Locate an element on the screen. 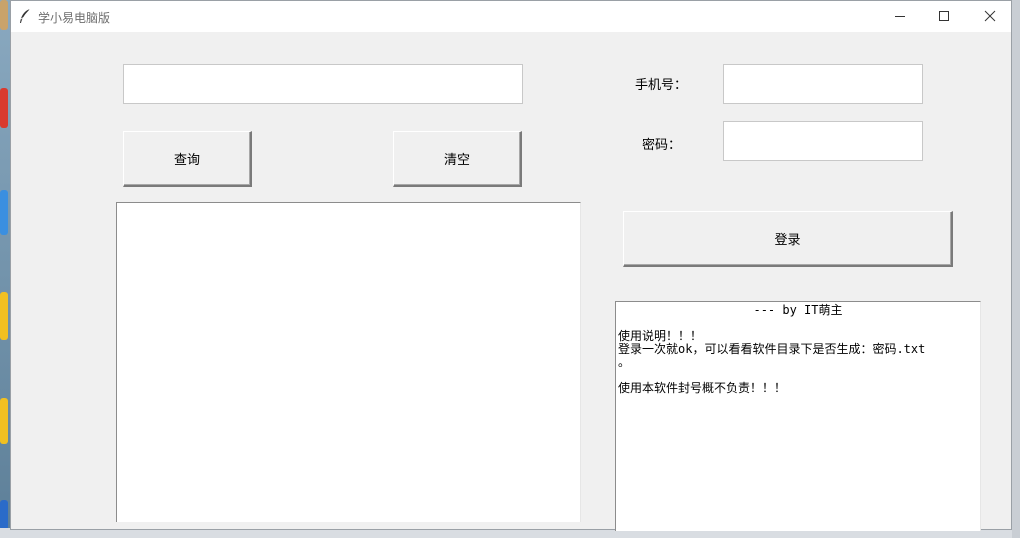 The width and height of the screenshot is (1020, 538). close-icon is located at coordinates (990, 16).